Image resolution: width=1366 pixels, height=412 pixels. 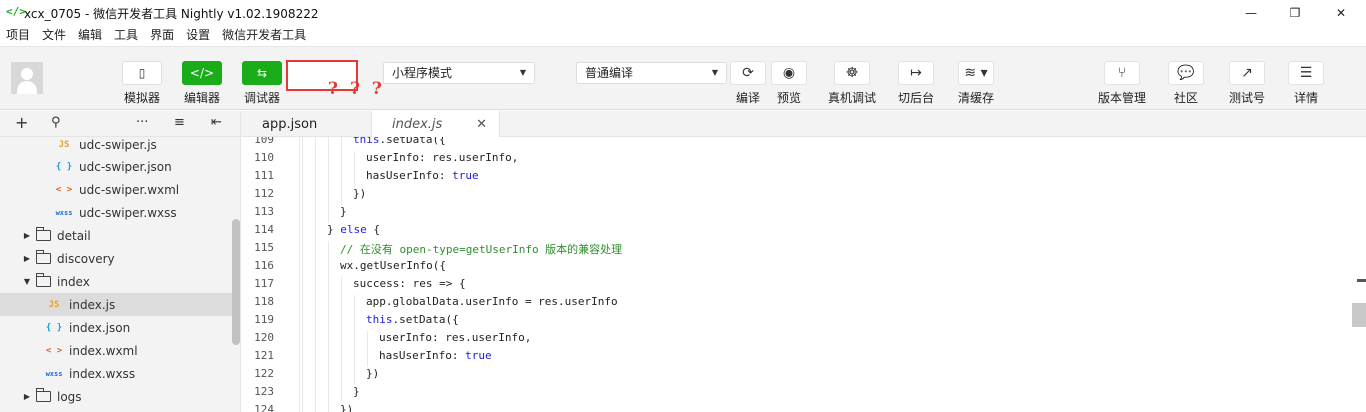 What do you see at coordinates (162, 36) in the screenshot?
I see `menu-view: 界面` at bounding box center [162, 36].